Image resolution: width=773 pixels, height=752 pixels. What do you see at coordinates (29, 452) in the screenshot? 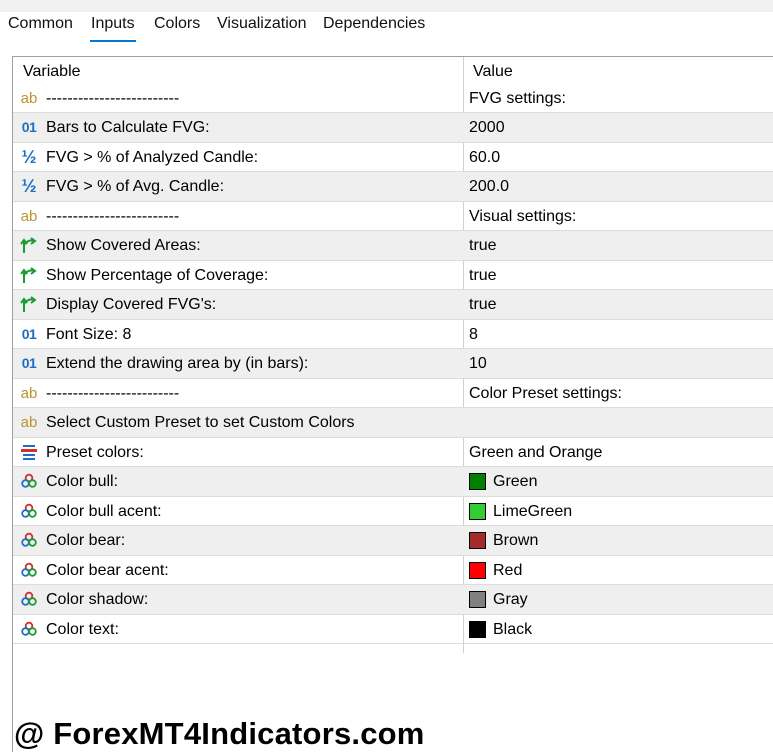
I see `enum-icon` at bounding box center [29, 452].